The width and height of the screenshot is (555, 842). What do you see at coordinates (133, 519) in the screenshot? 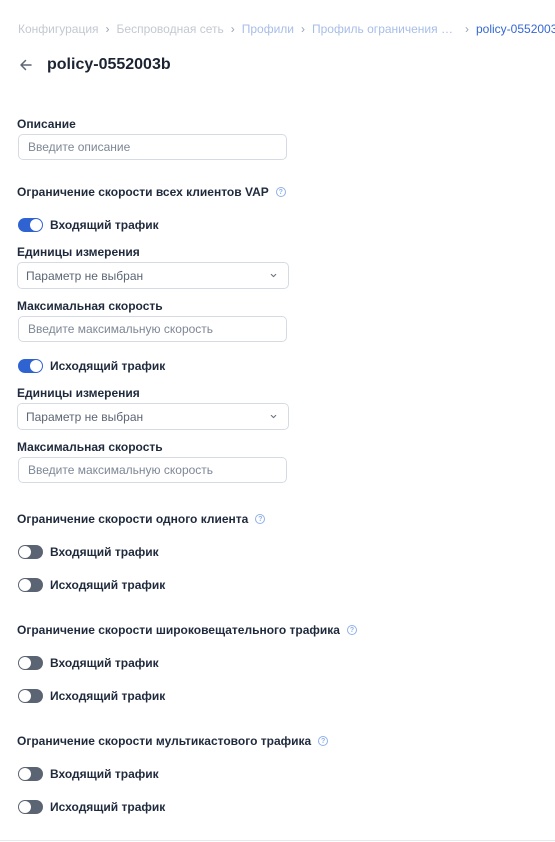
I see `single-client-section-title-text: Ограничение скорости одного клиента` at bounding box center [133, 519].